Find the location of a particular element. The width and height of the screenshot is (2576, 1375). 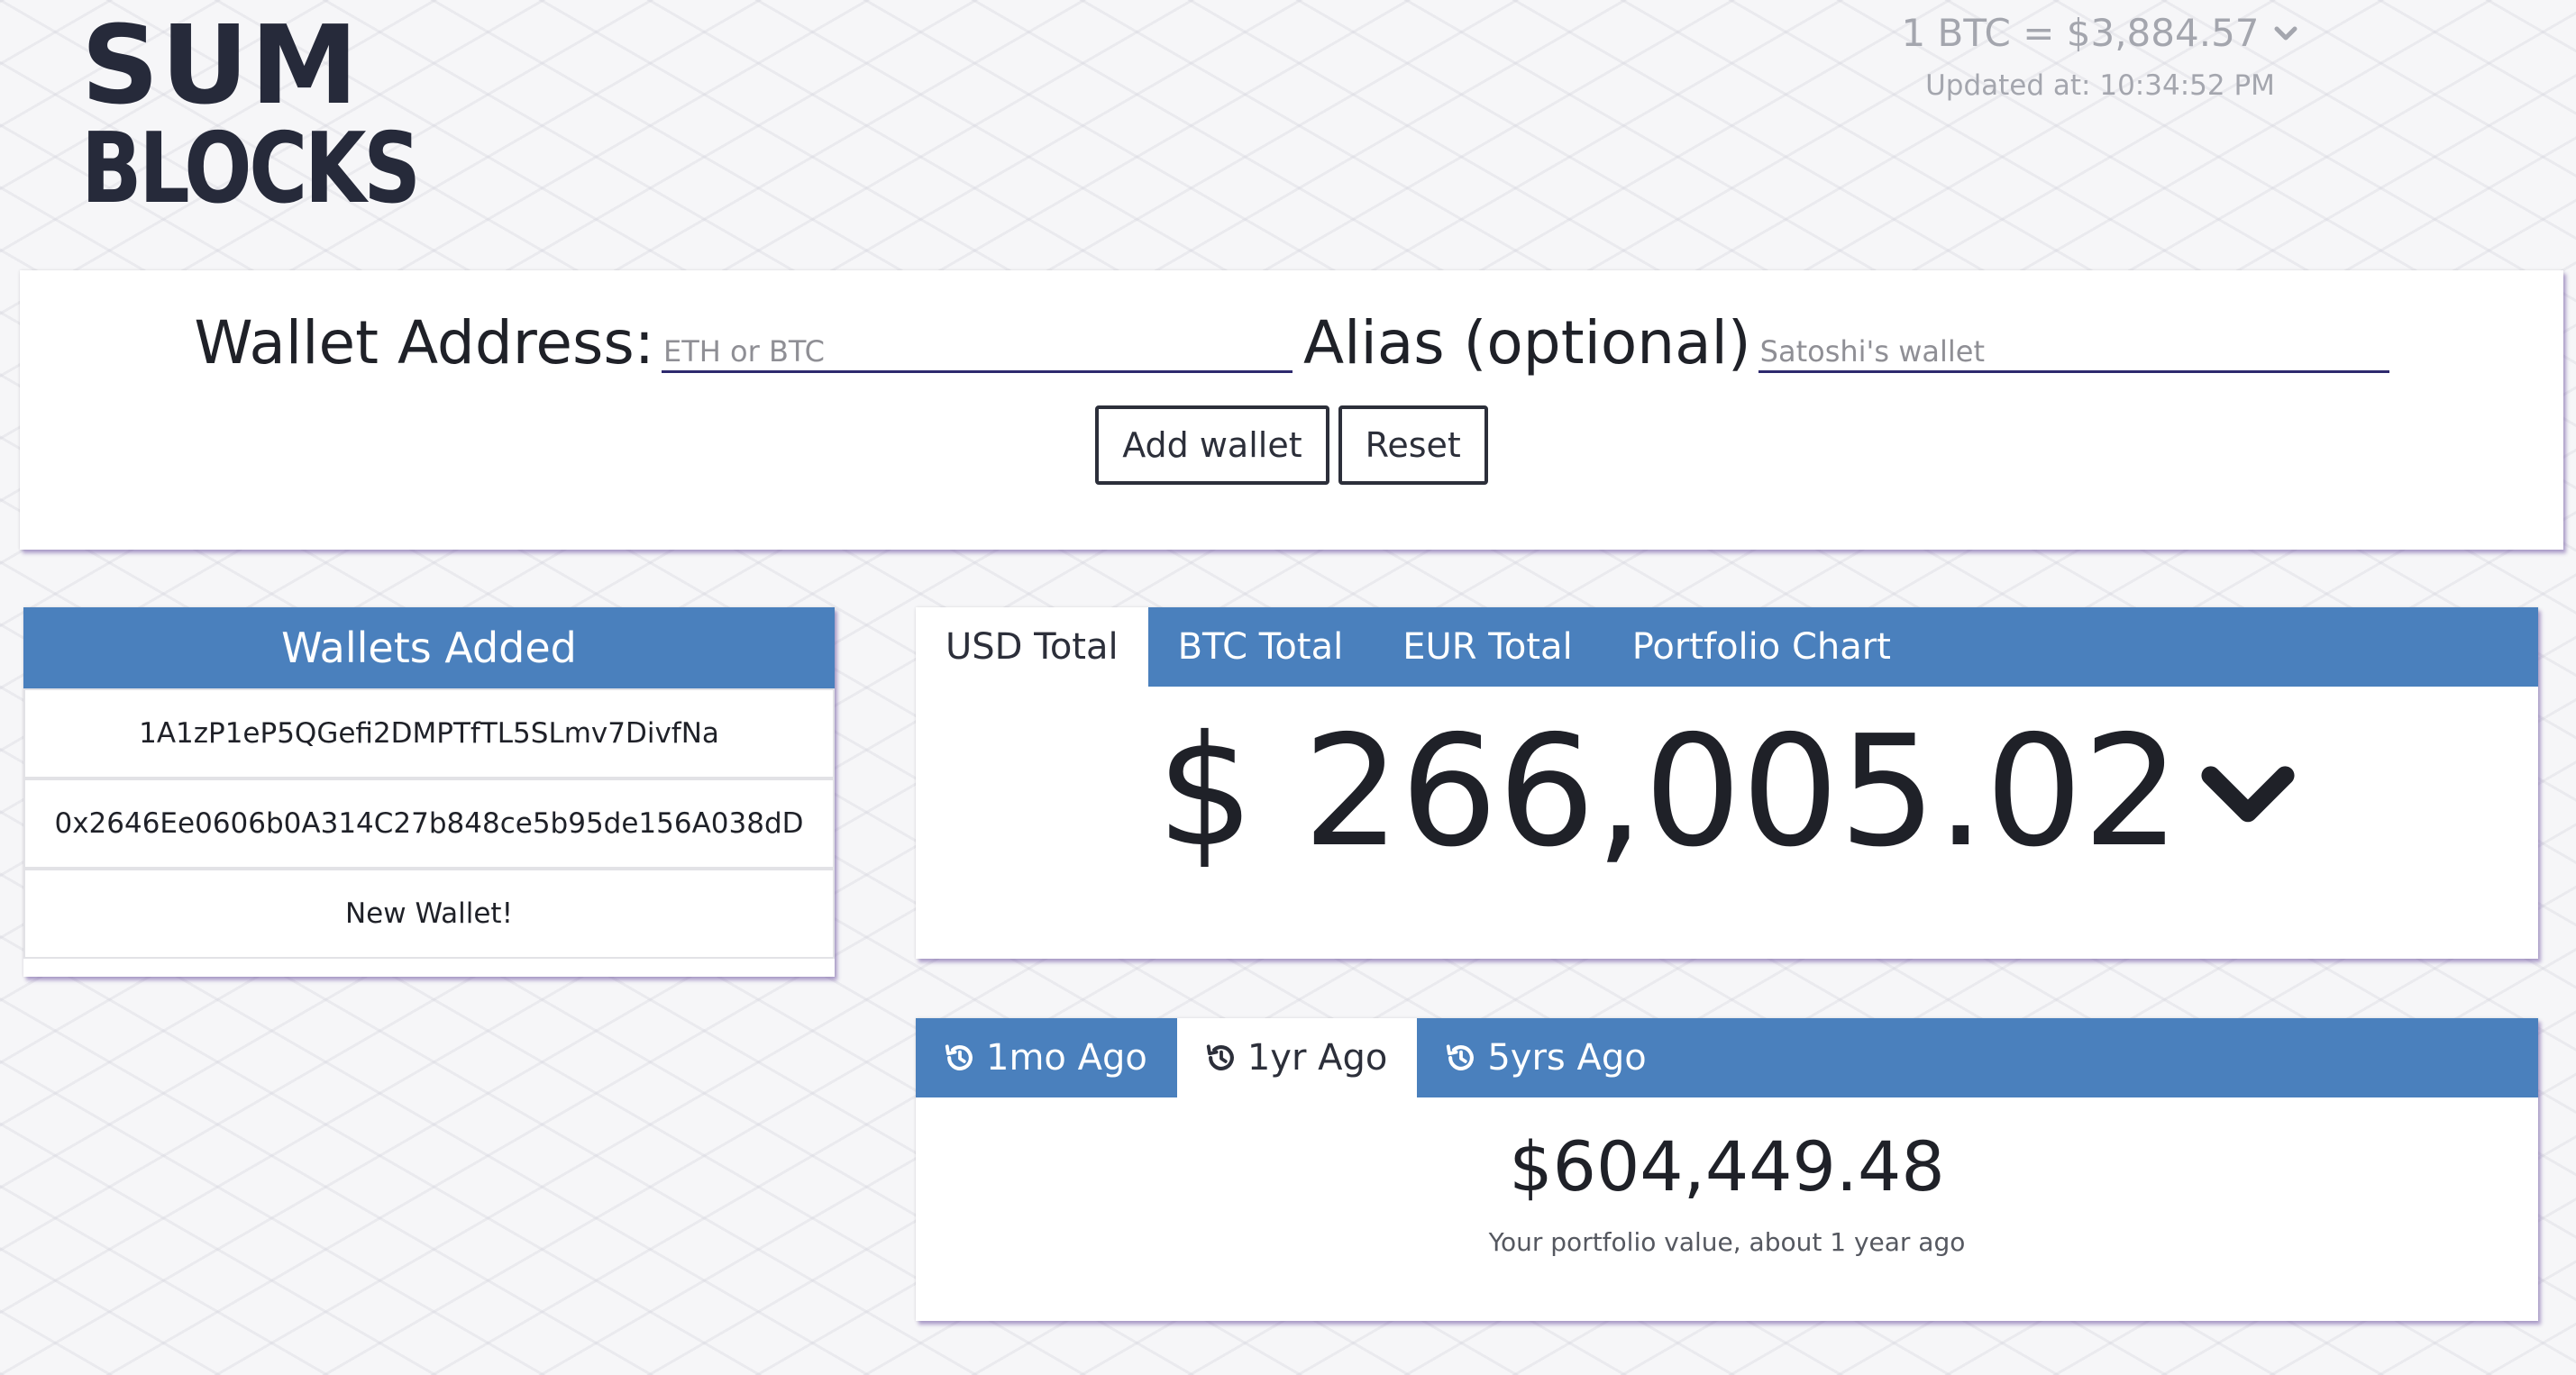

btc-rate-toggle: 1 BTC = $3,884.57 is located at coordinates (2099, 33).